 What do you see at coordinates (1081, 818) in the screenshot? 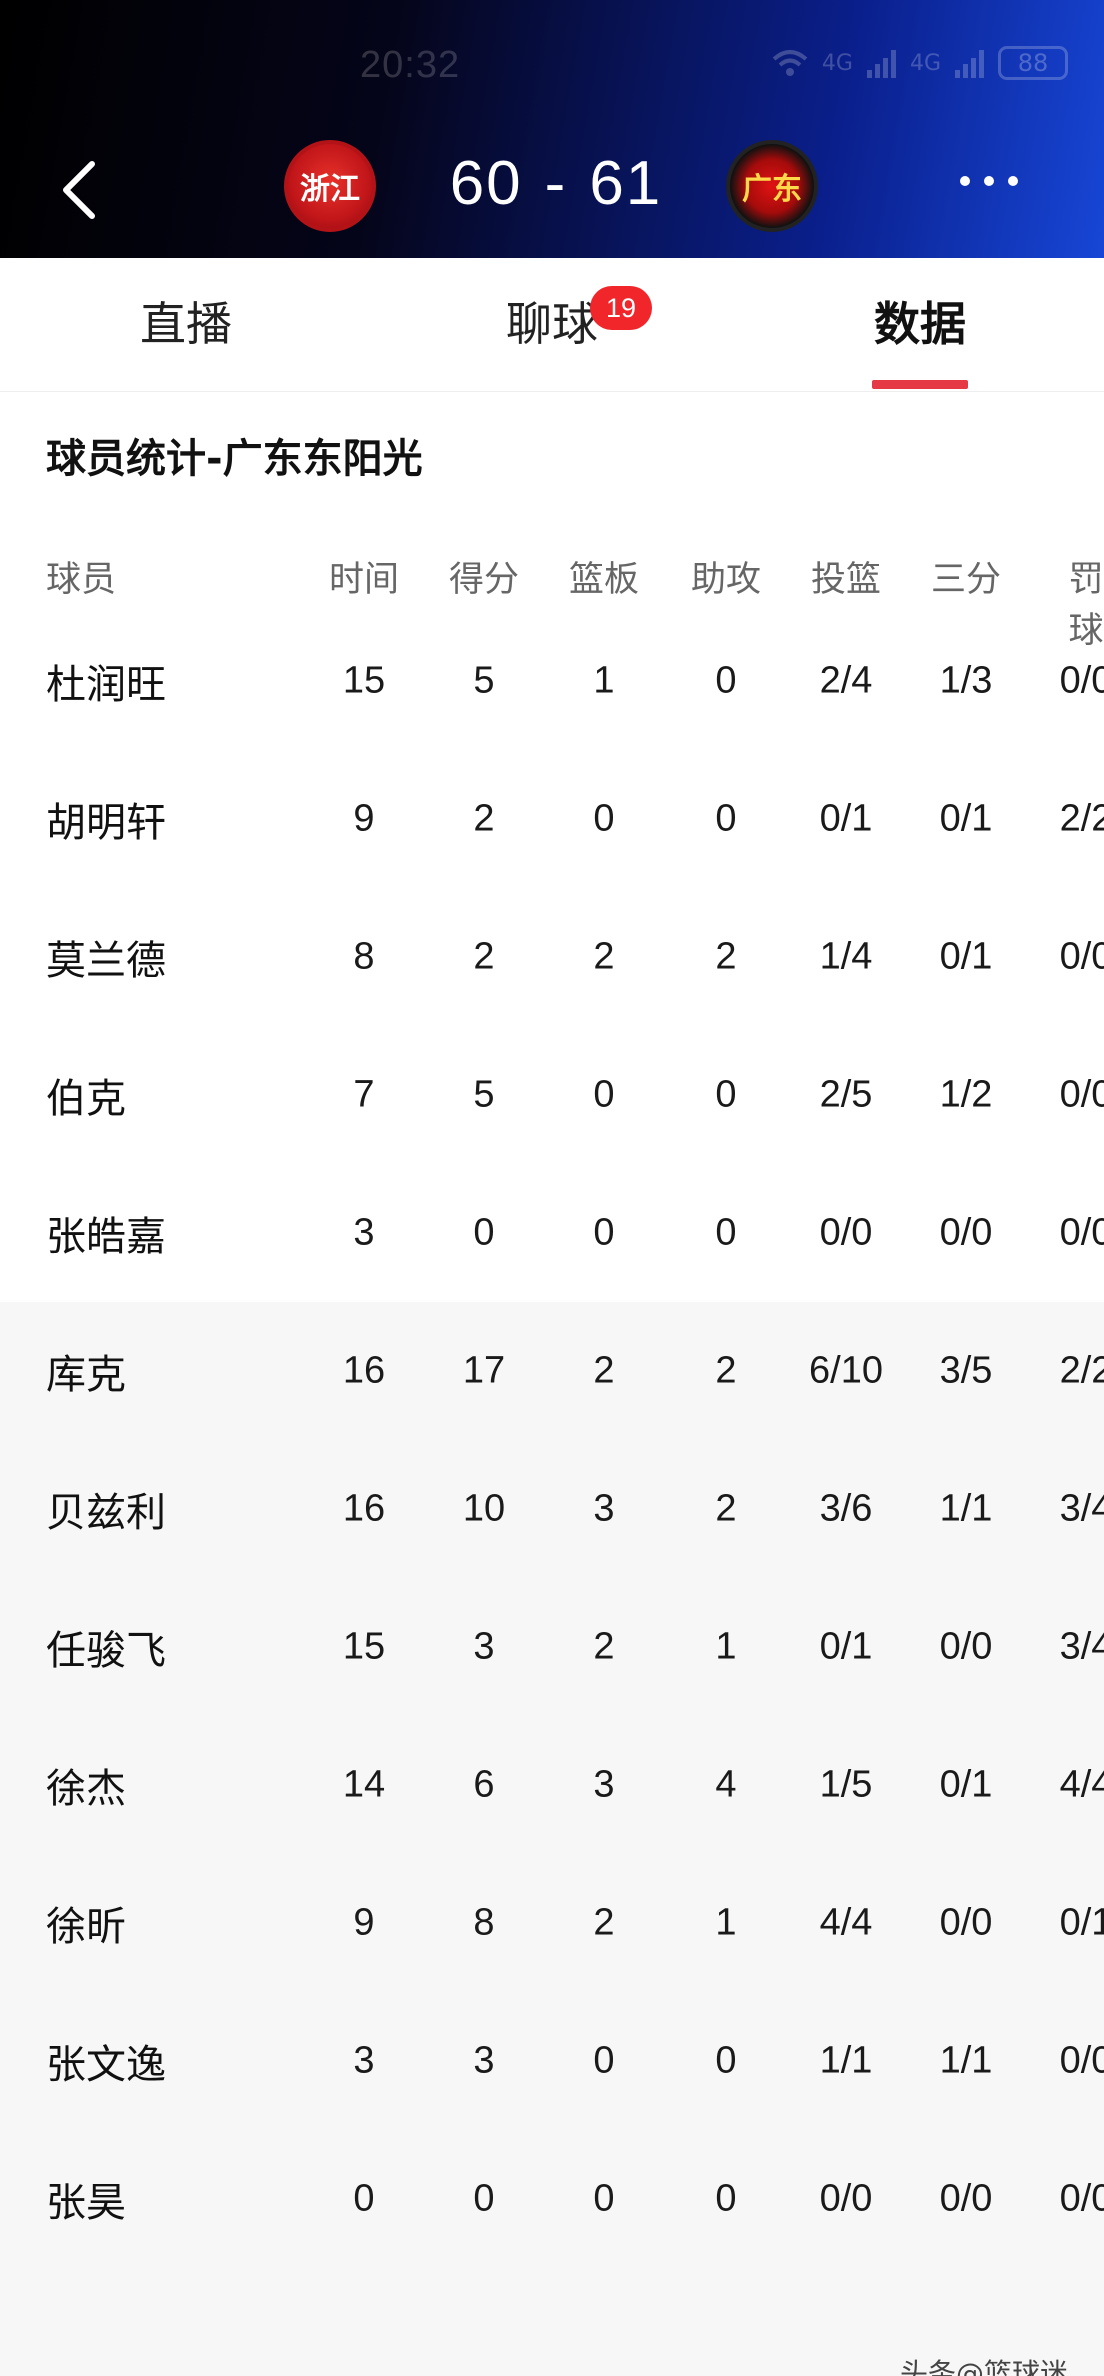
I see `stat-ft: 2/2` at bounding box center [1081, 818].